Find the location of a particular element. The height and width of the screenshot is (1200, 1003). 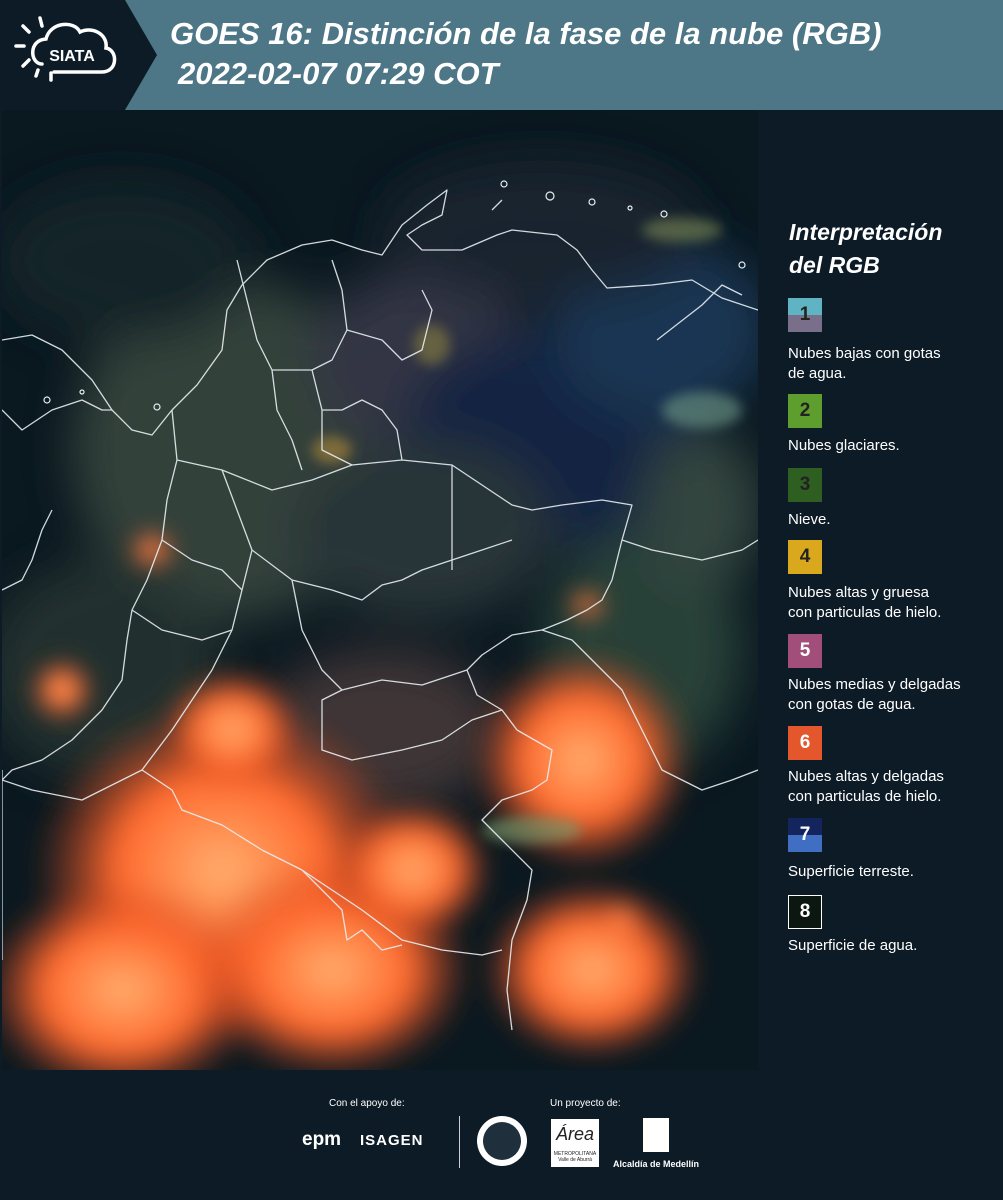

legend-label-4-line1: Nubes altas y gruesa is located at coordinates (858, 592).